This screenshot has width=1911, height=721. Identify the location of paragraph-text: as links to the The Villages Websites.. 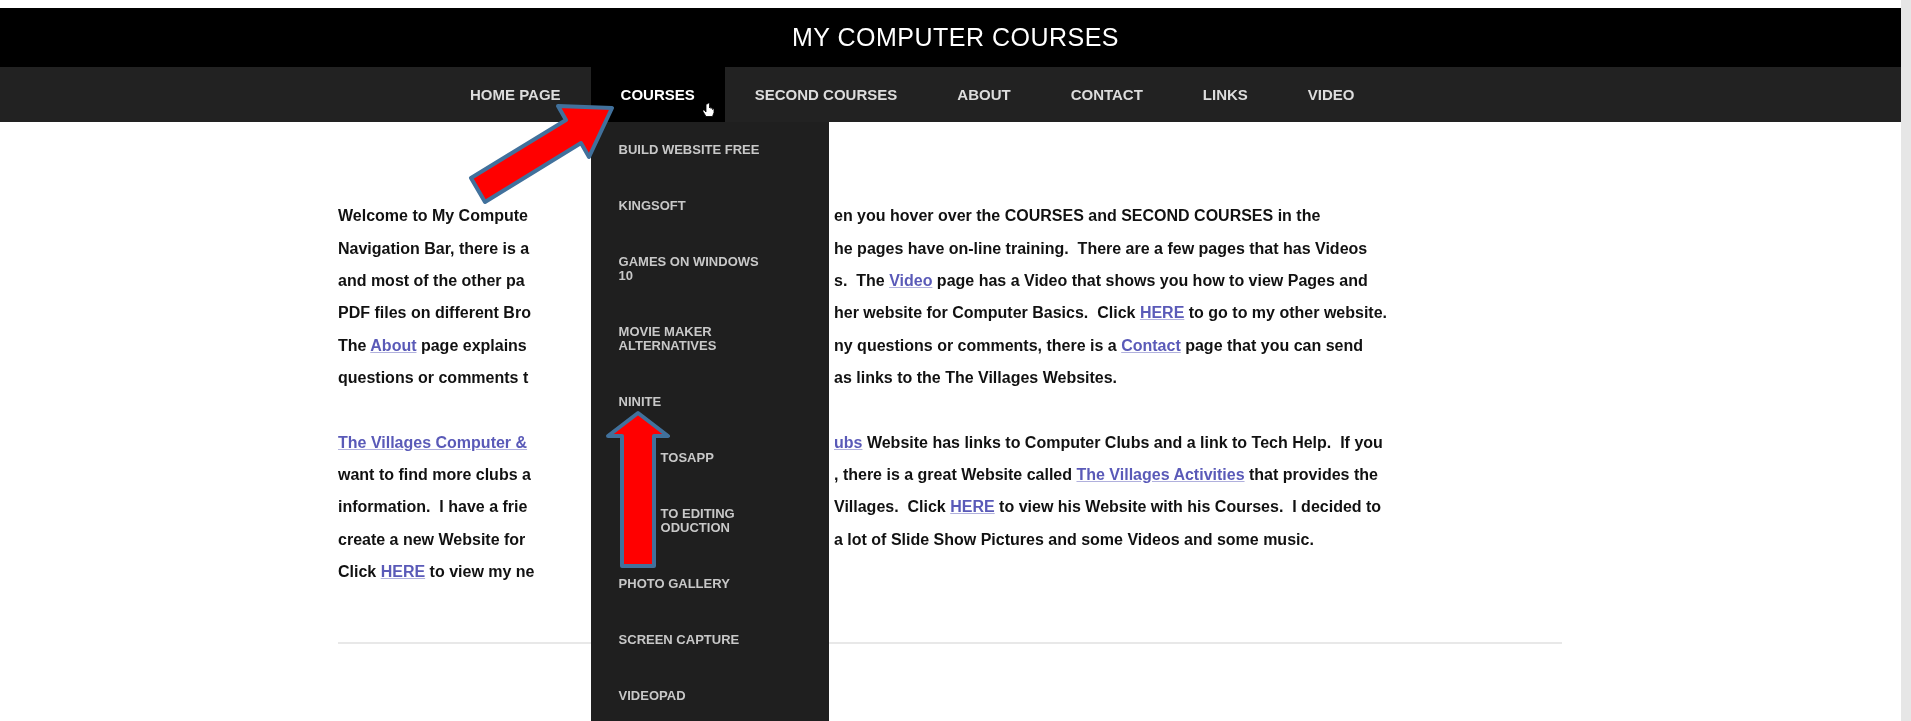
(976, 378).